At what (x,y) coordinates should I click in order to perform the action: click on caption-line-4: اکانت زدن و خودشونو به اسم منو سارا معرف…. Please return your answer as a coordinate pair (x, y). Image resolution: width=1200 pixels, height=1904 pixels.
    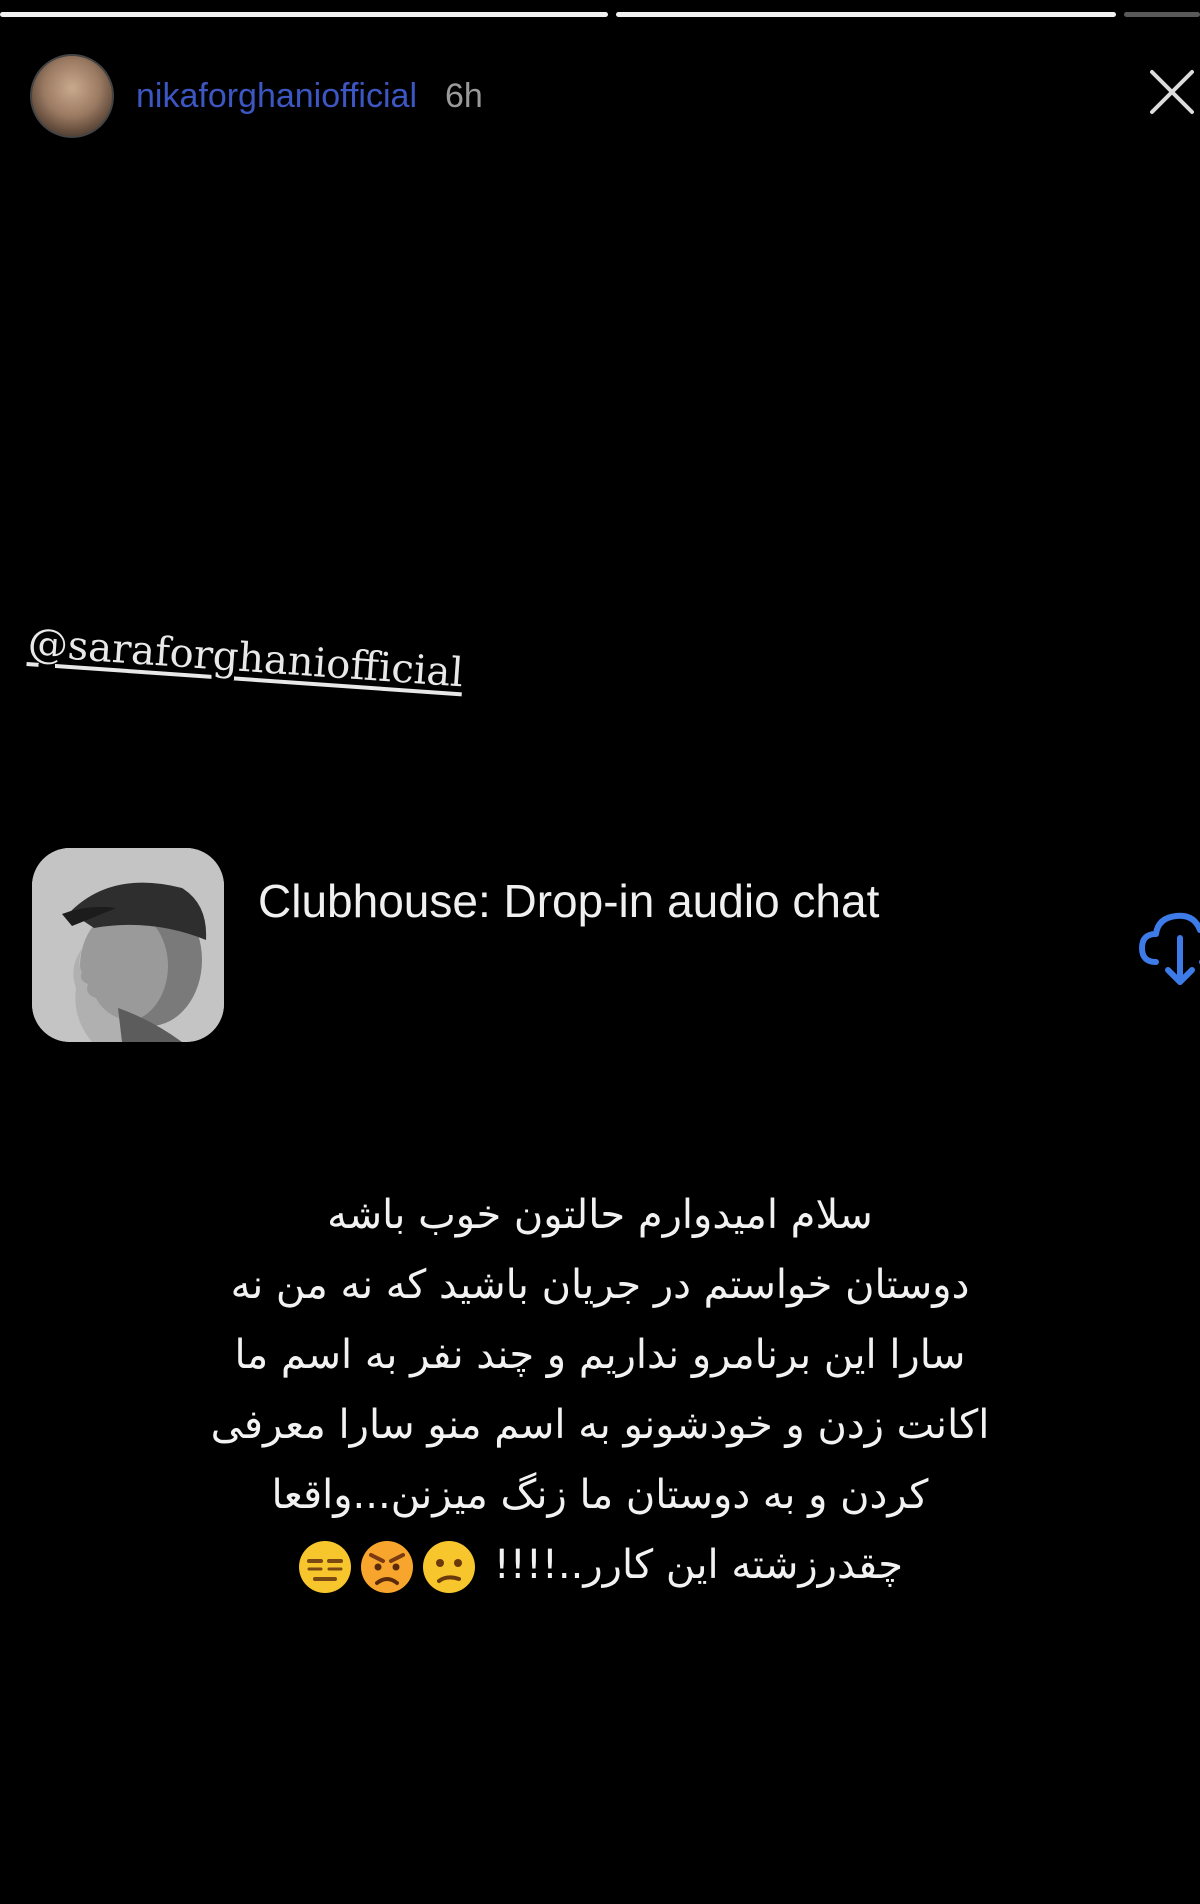
    Looking at the image, I should click on (600, 1425).